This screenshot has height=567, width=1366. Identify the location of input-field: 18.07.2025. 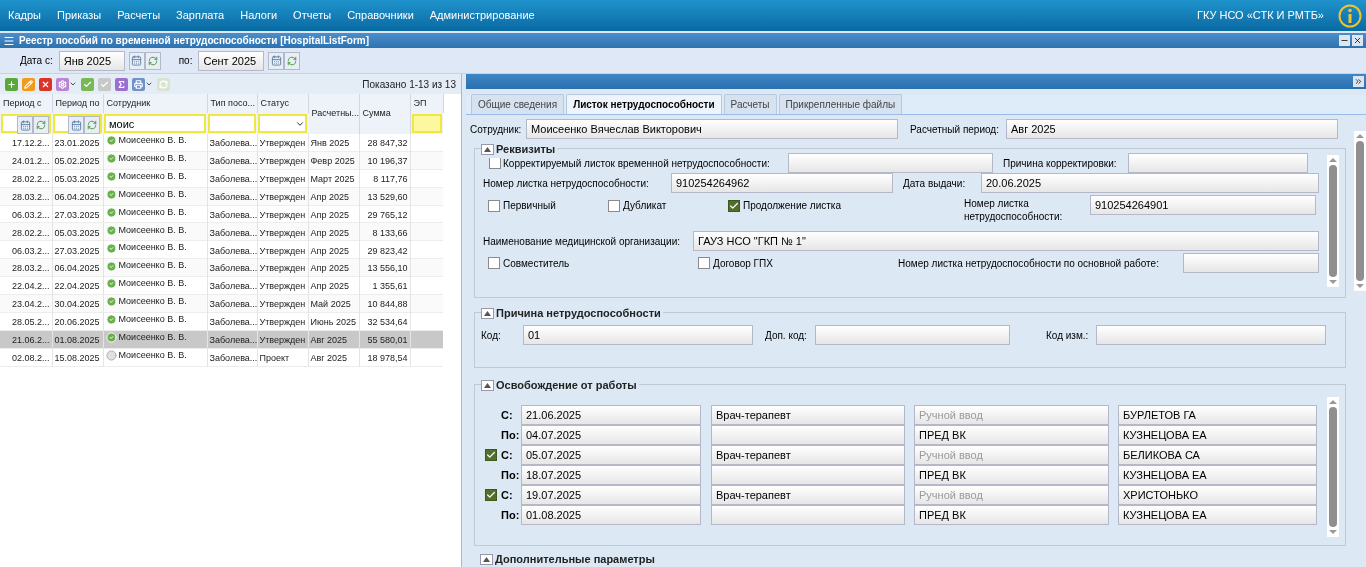
(611, 475).